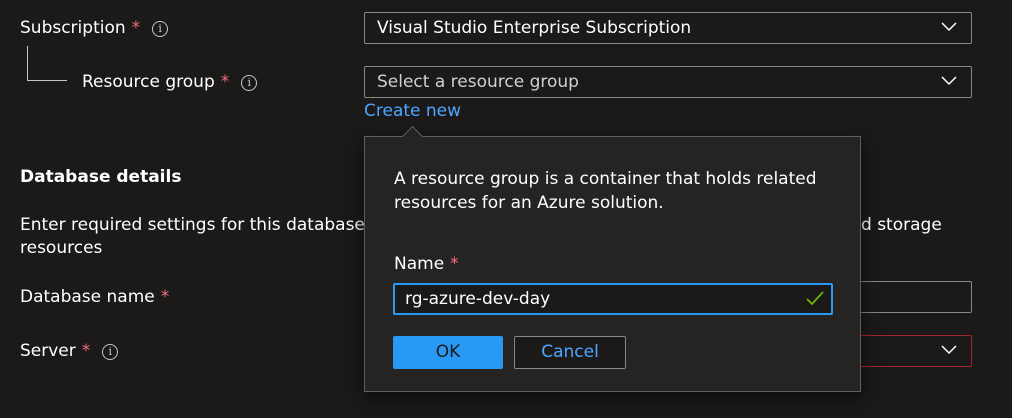  What do you see at coordinates (570, 352) in the screenshot?
I see `cancel-button: Cancel` at bounding box center [570, 352].